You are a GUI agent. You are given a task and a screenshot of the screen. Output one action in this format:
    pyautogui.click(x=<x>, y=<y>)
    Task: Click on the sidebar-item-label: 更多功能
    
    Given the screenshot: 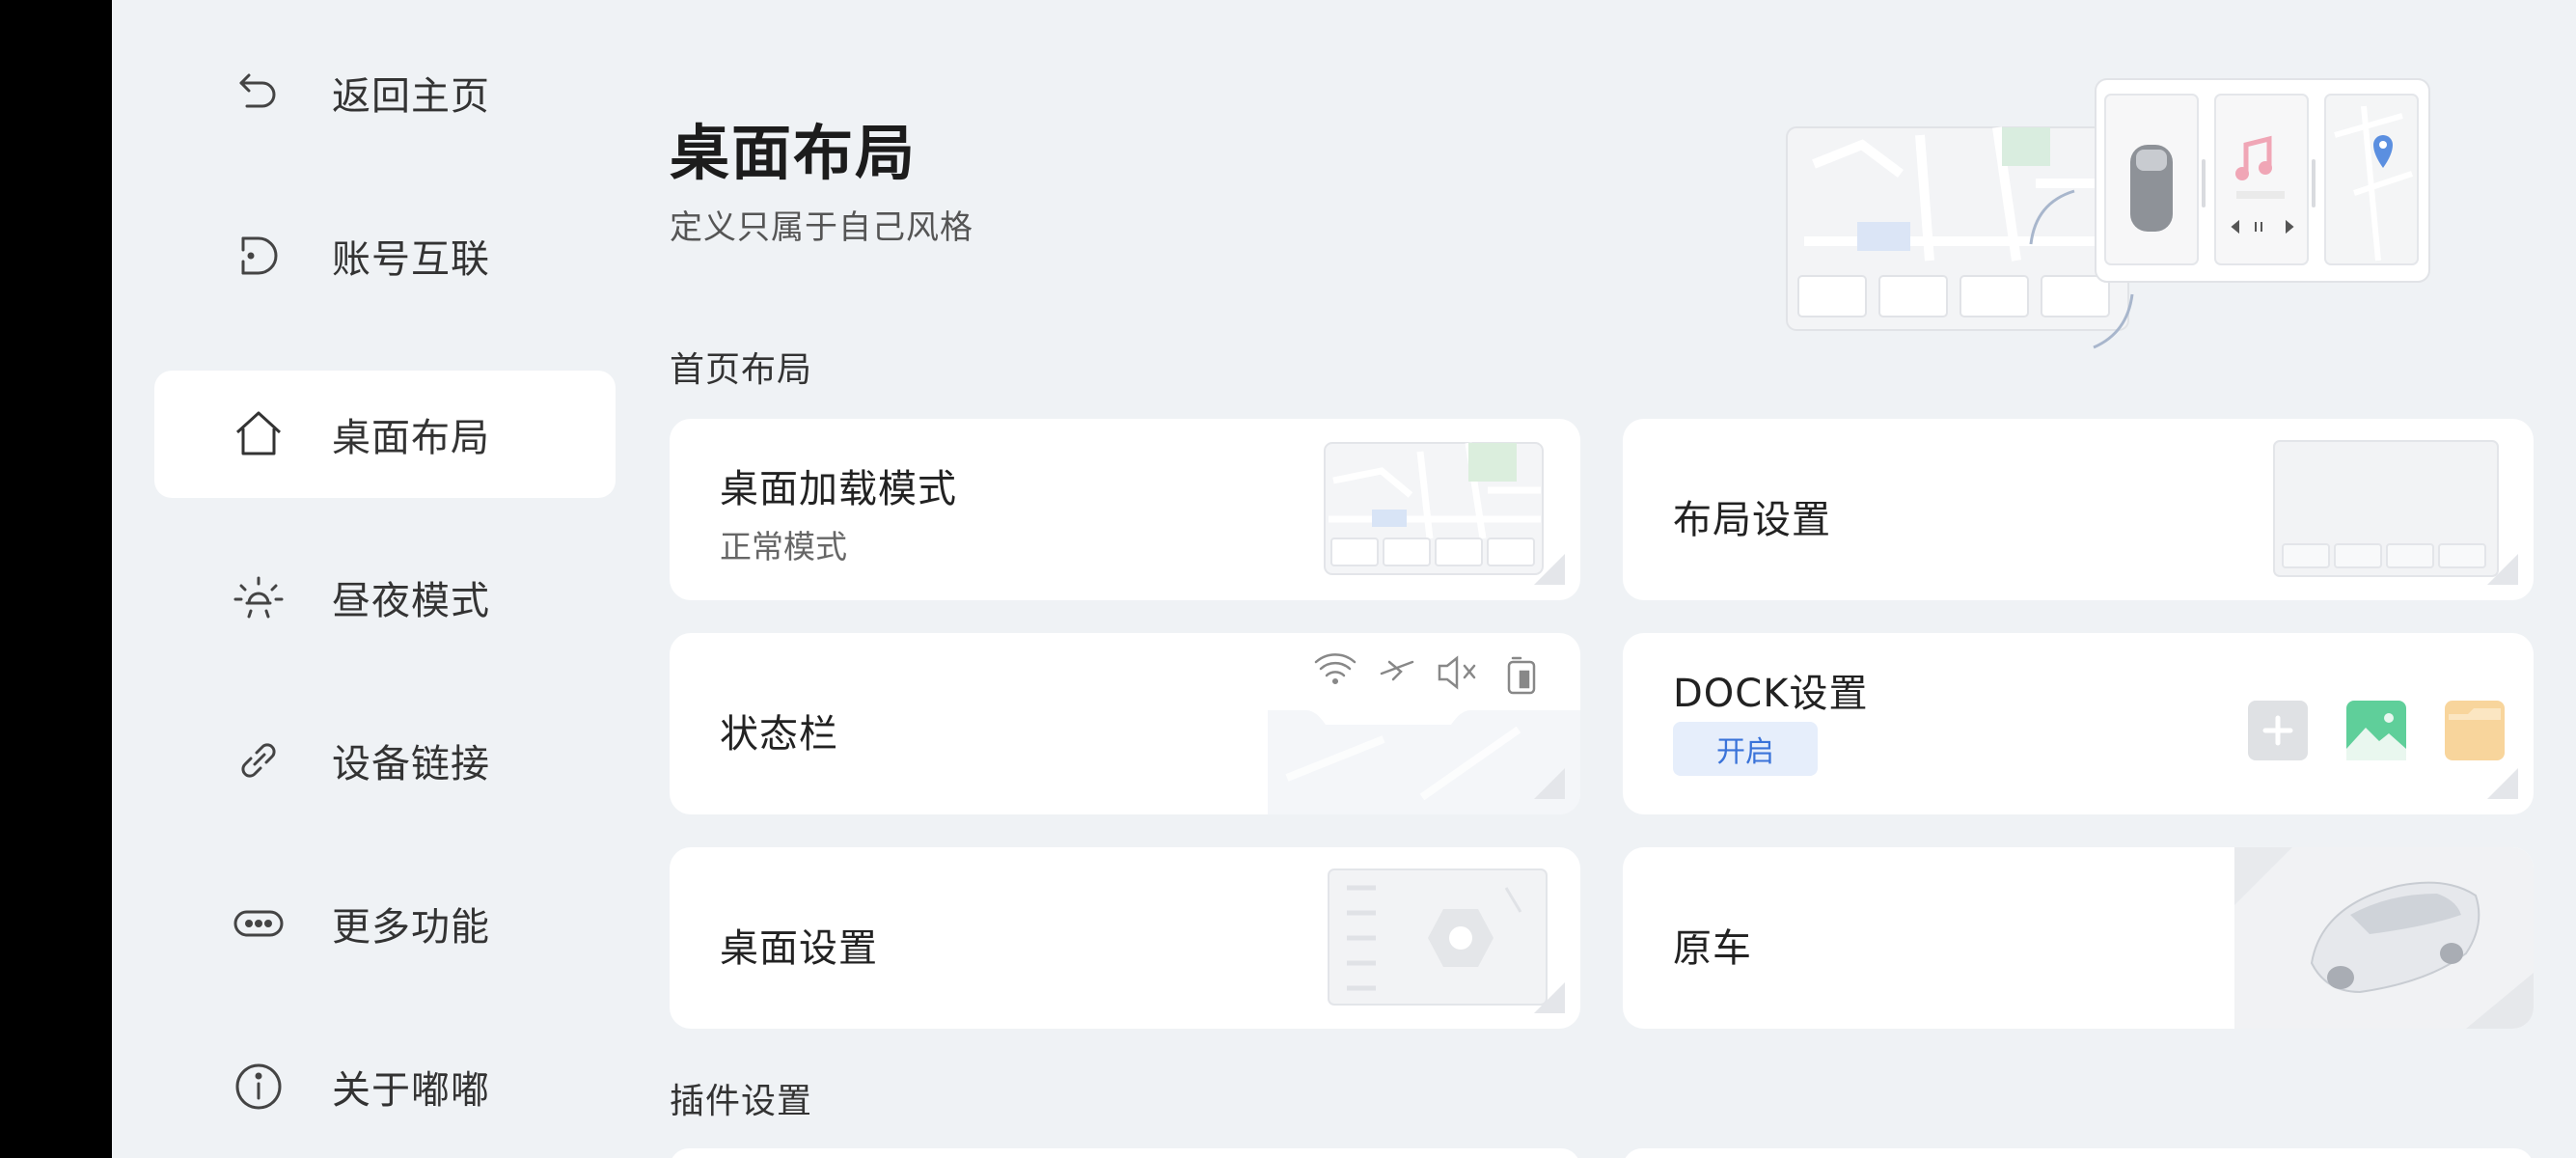 What is the action you would take?
    pyautogui.click(x=411, y=927)
    